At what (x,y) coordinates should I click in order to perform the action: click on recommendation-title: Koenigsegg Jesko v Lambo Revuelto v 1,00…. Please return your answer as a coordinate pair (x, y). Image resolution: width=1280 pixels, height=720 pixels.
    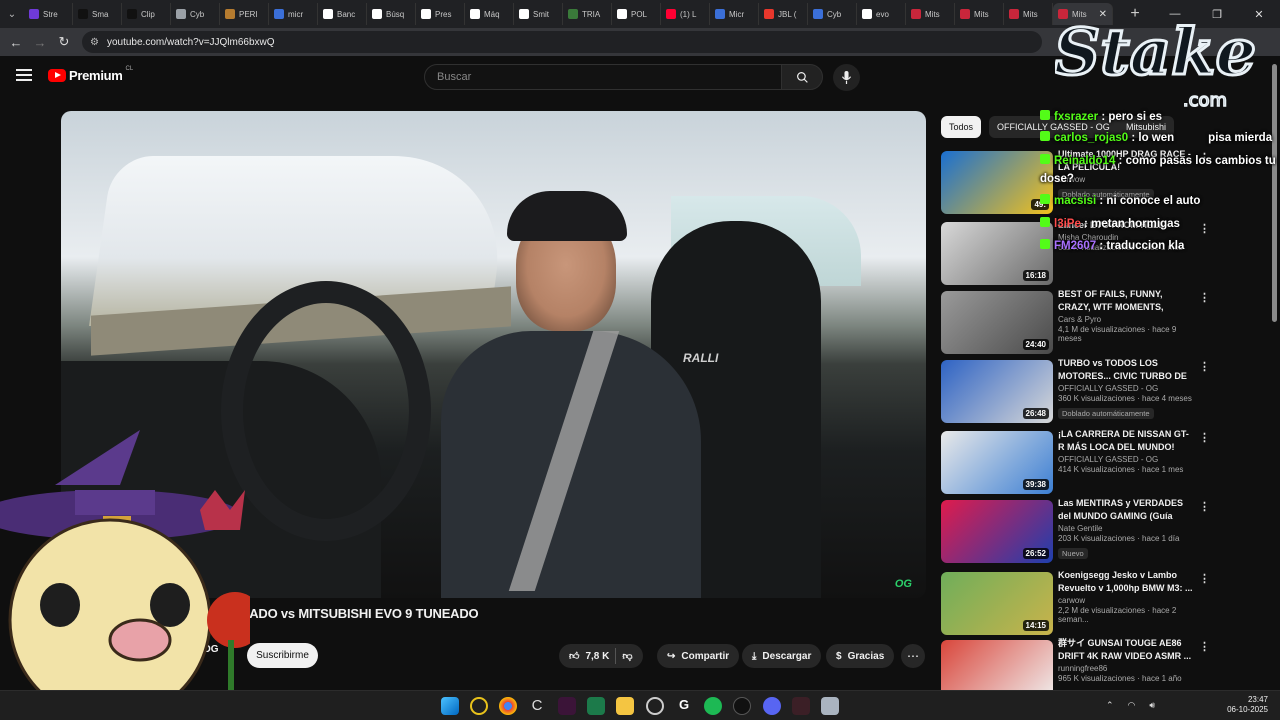
    Looking at the image, I should click on (1125, 582).